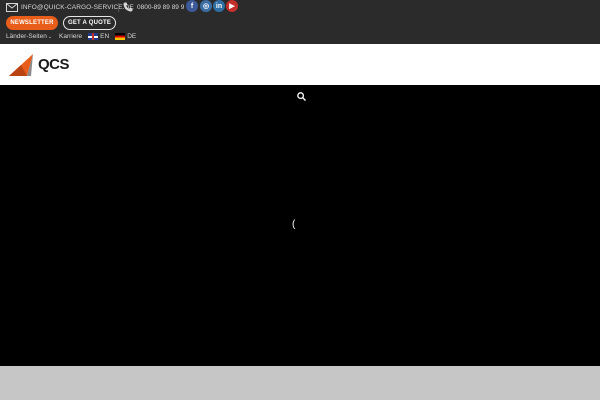  I want to click on laender-seiten-link: Länder-Seiten, so click(26, 36).